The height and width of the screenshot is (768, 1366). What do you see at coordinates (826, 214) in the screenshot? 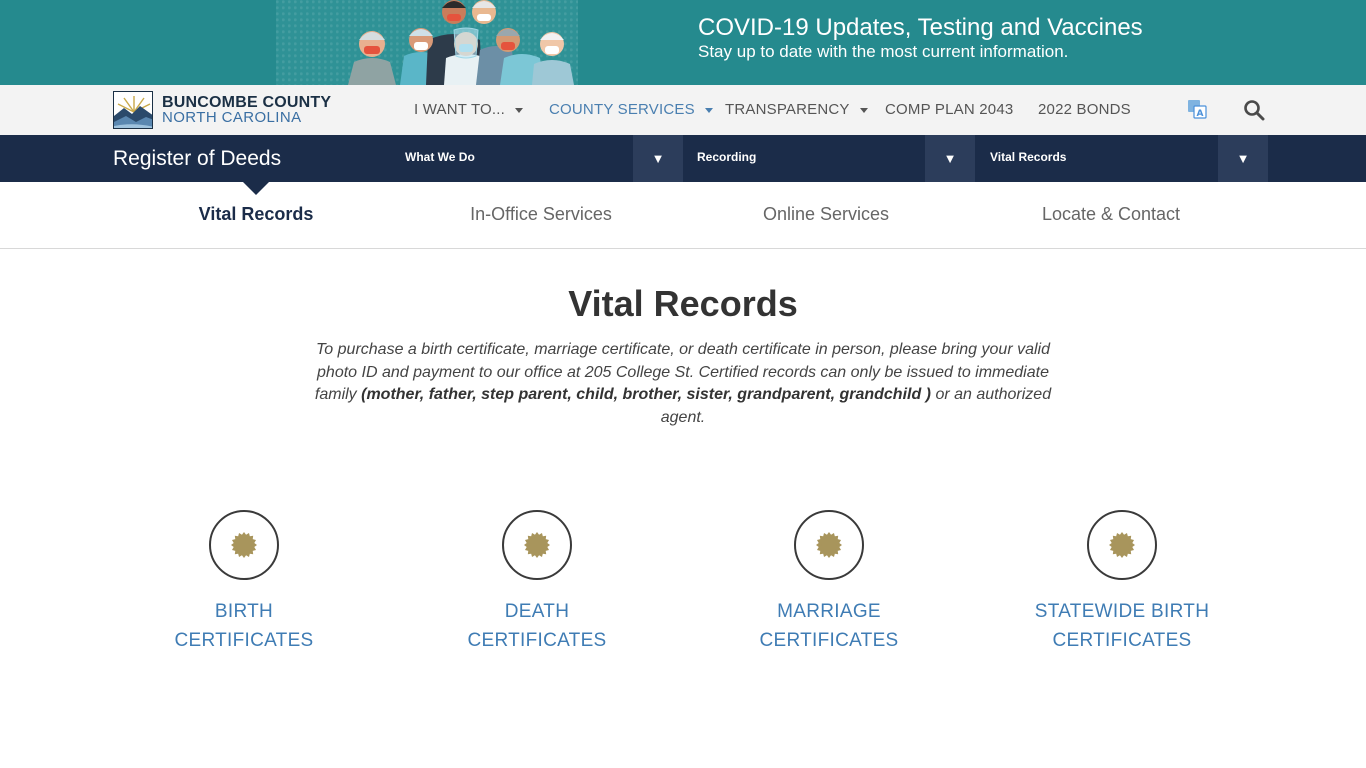
I see `tab-online-services: Online Services` at bounding box center [826, 214].